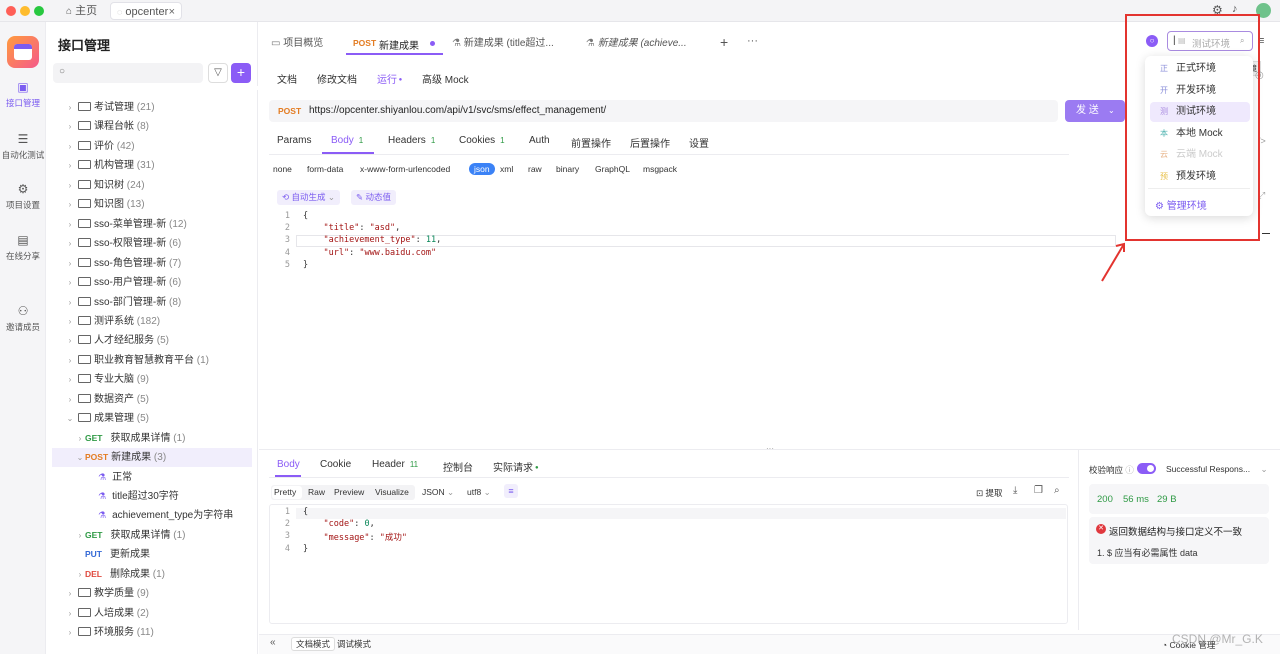  I want to click on tree-item: › sso-用户管理-新 (6), so click(152, 282).